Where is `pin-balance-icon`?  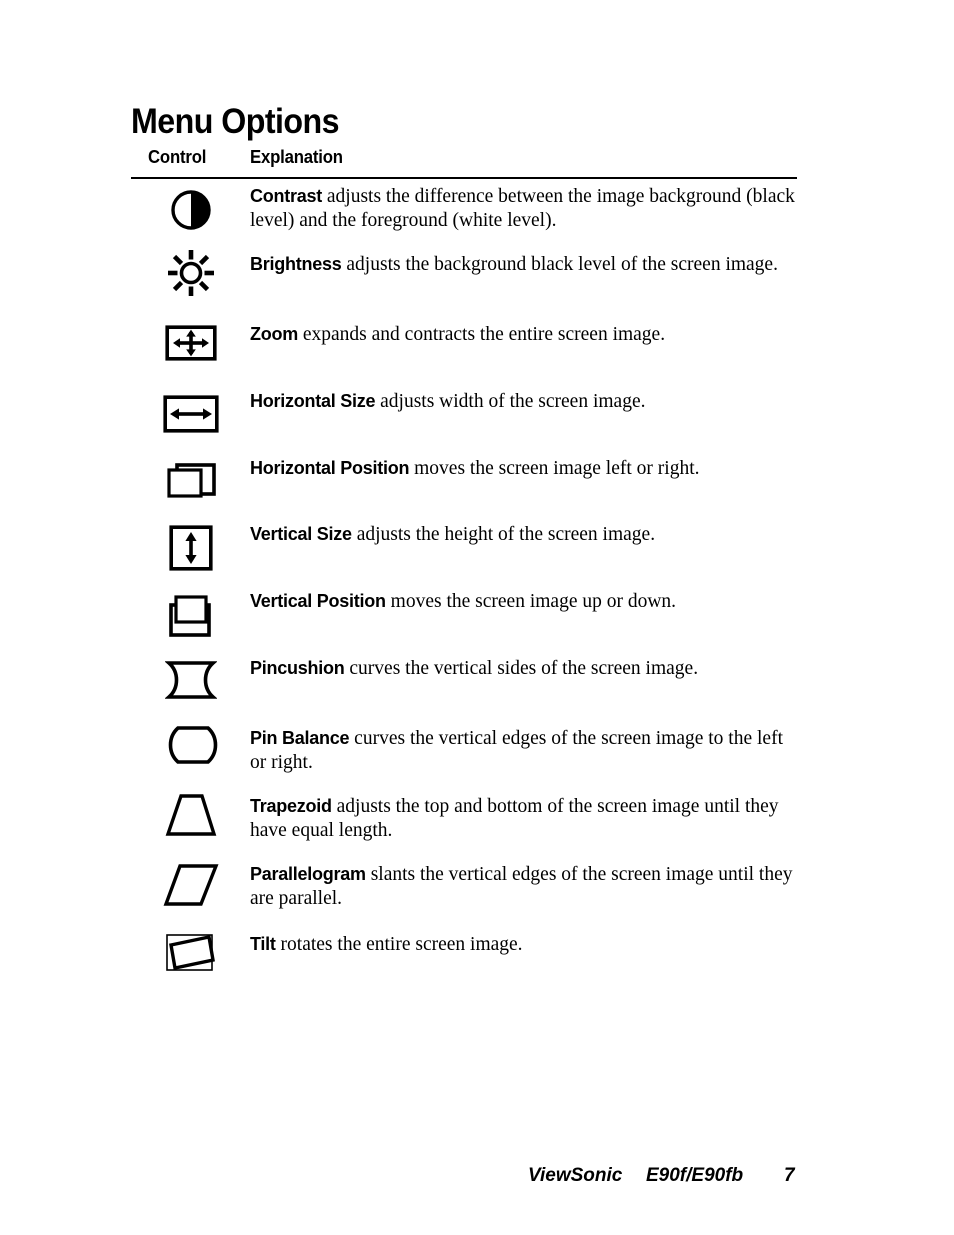
pin-balance-icon is located at coordinates (191, 745).